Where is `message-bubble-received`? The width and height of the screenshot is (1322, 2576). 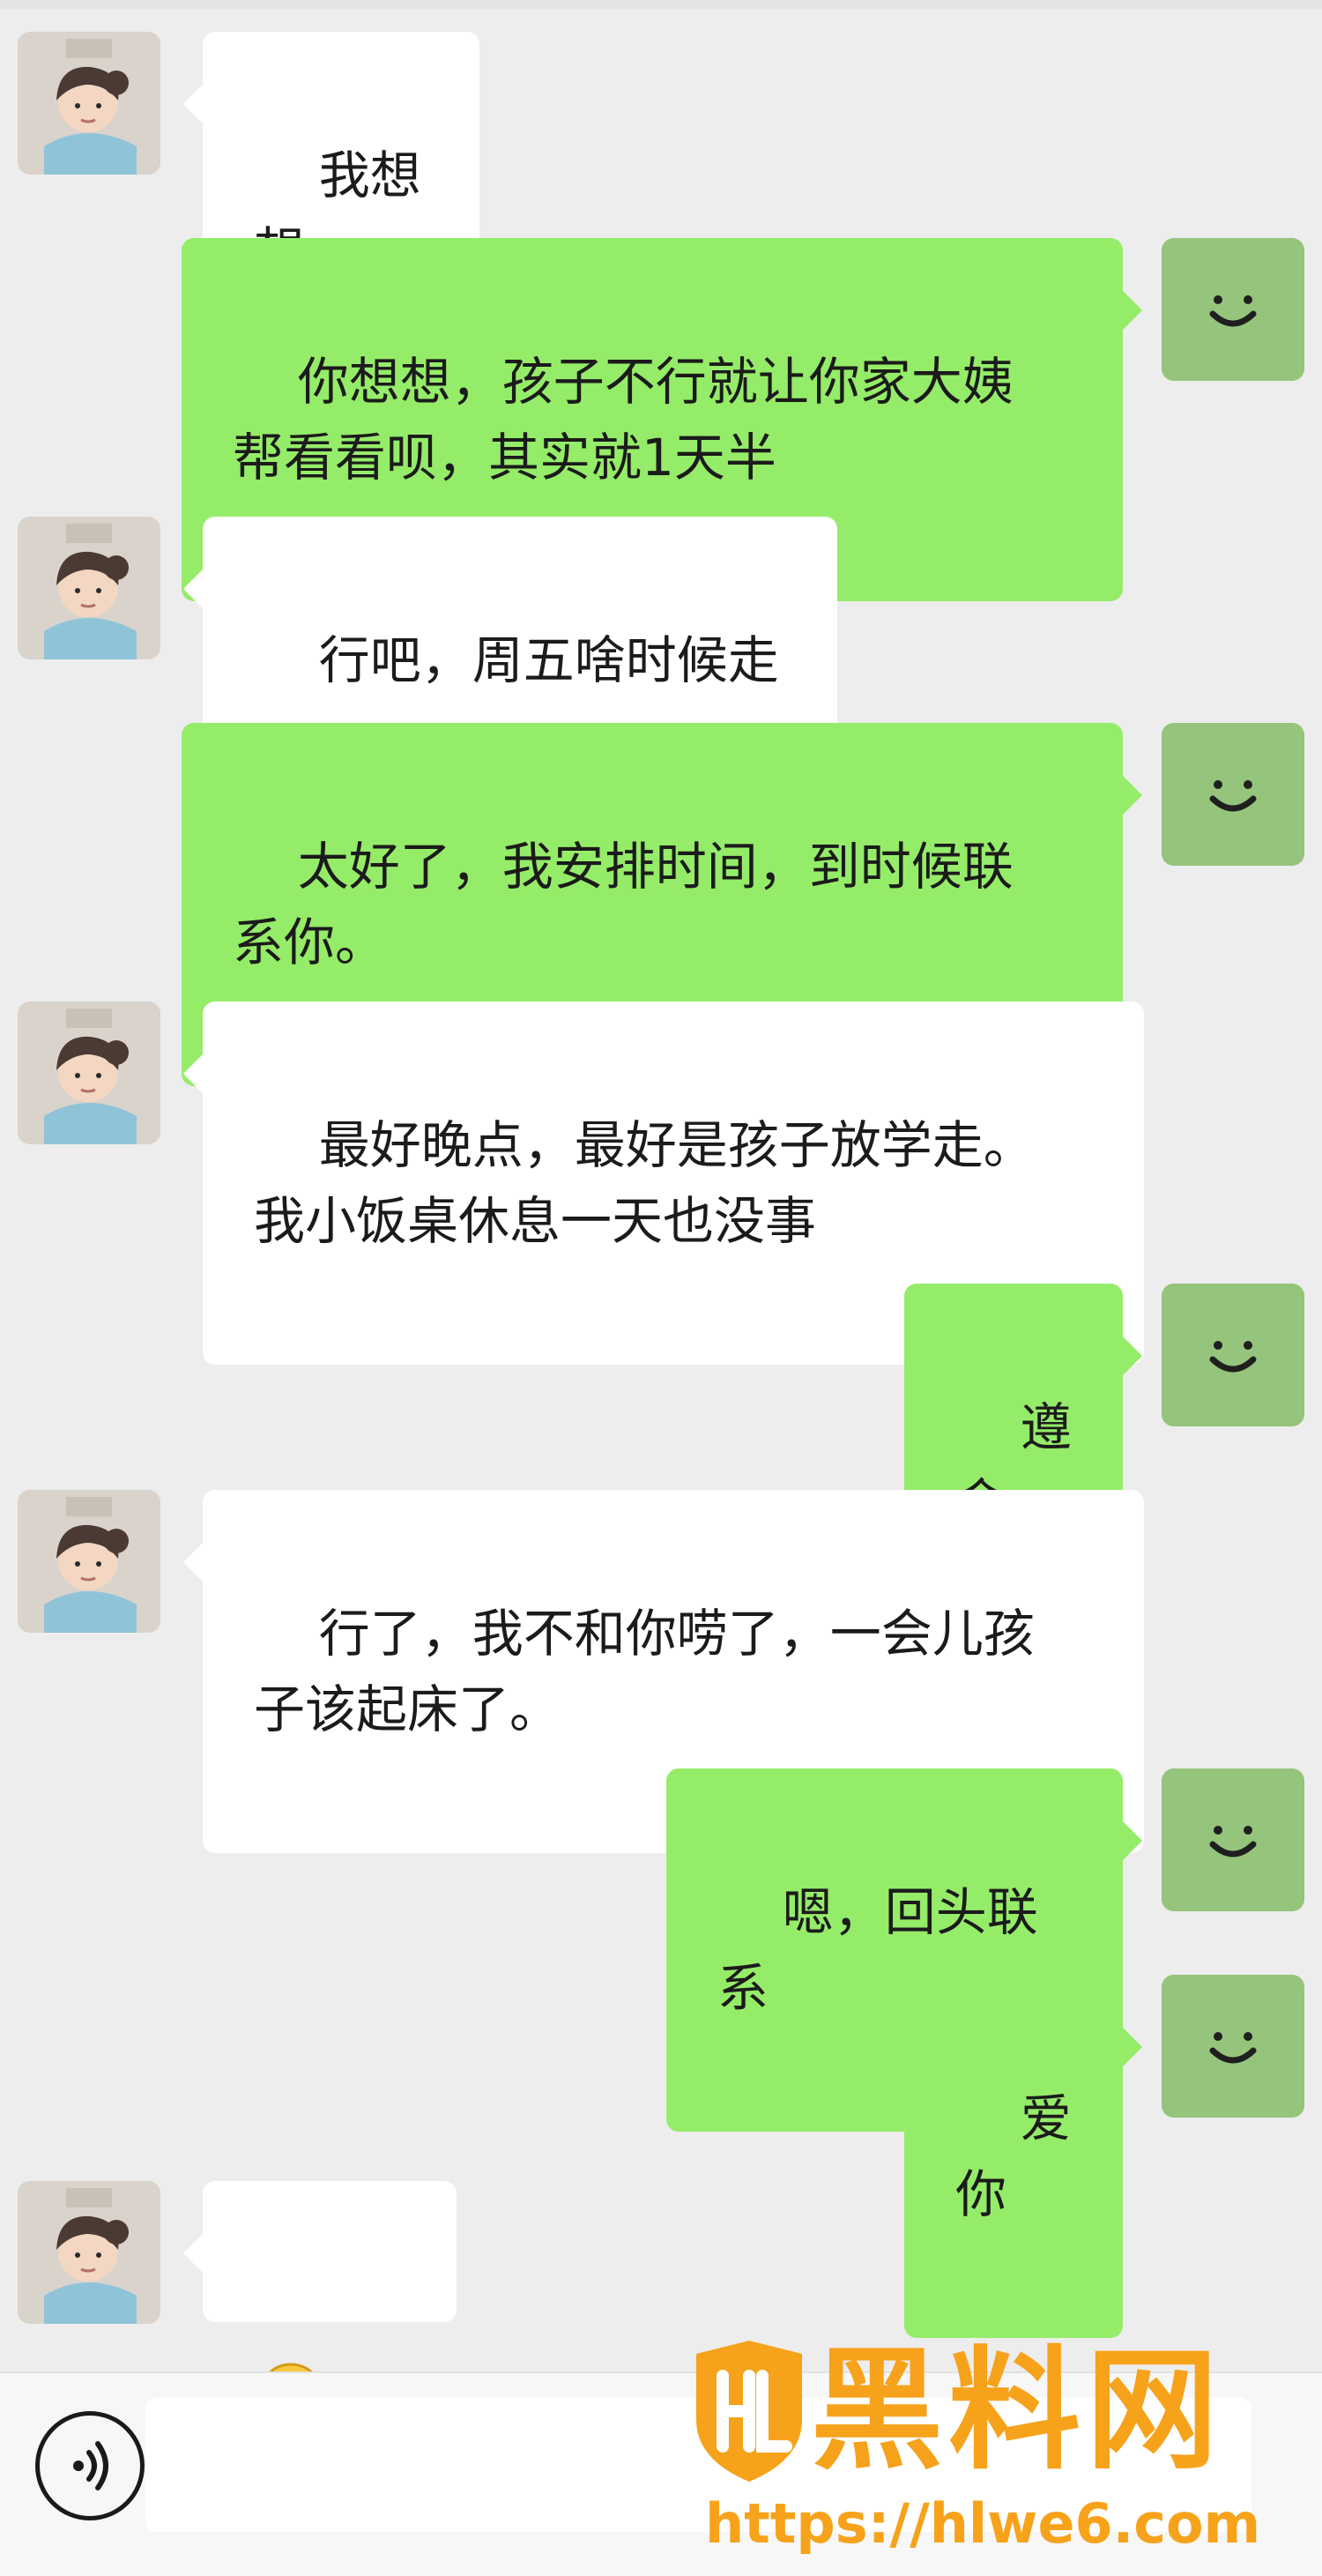
message-bubble-received is located at coordinates (320, 2305).